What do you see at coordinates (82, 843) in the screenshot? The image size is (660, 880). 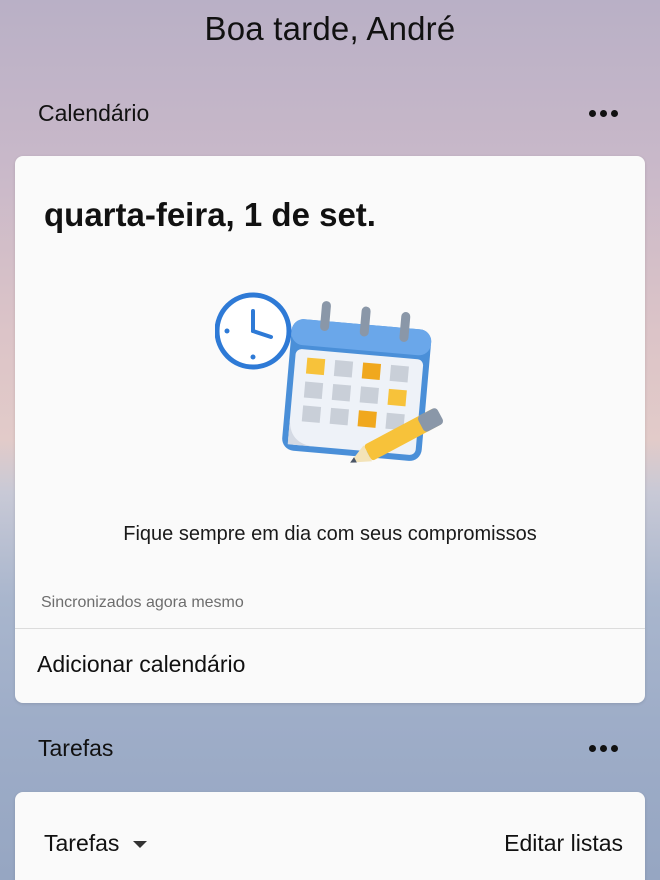 I see `task-list-selector-label: Tarefas` at bounding box center [82, 843].